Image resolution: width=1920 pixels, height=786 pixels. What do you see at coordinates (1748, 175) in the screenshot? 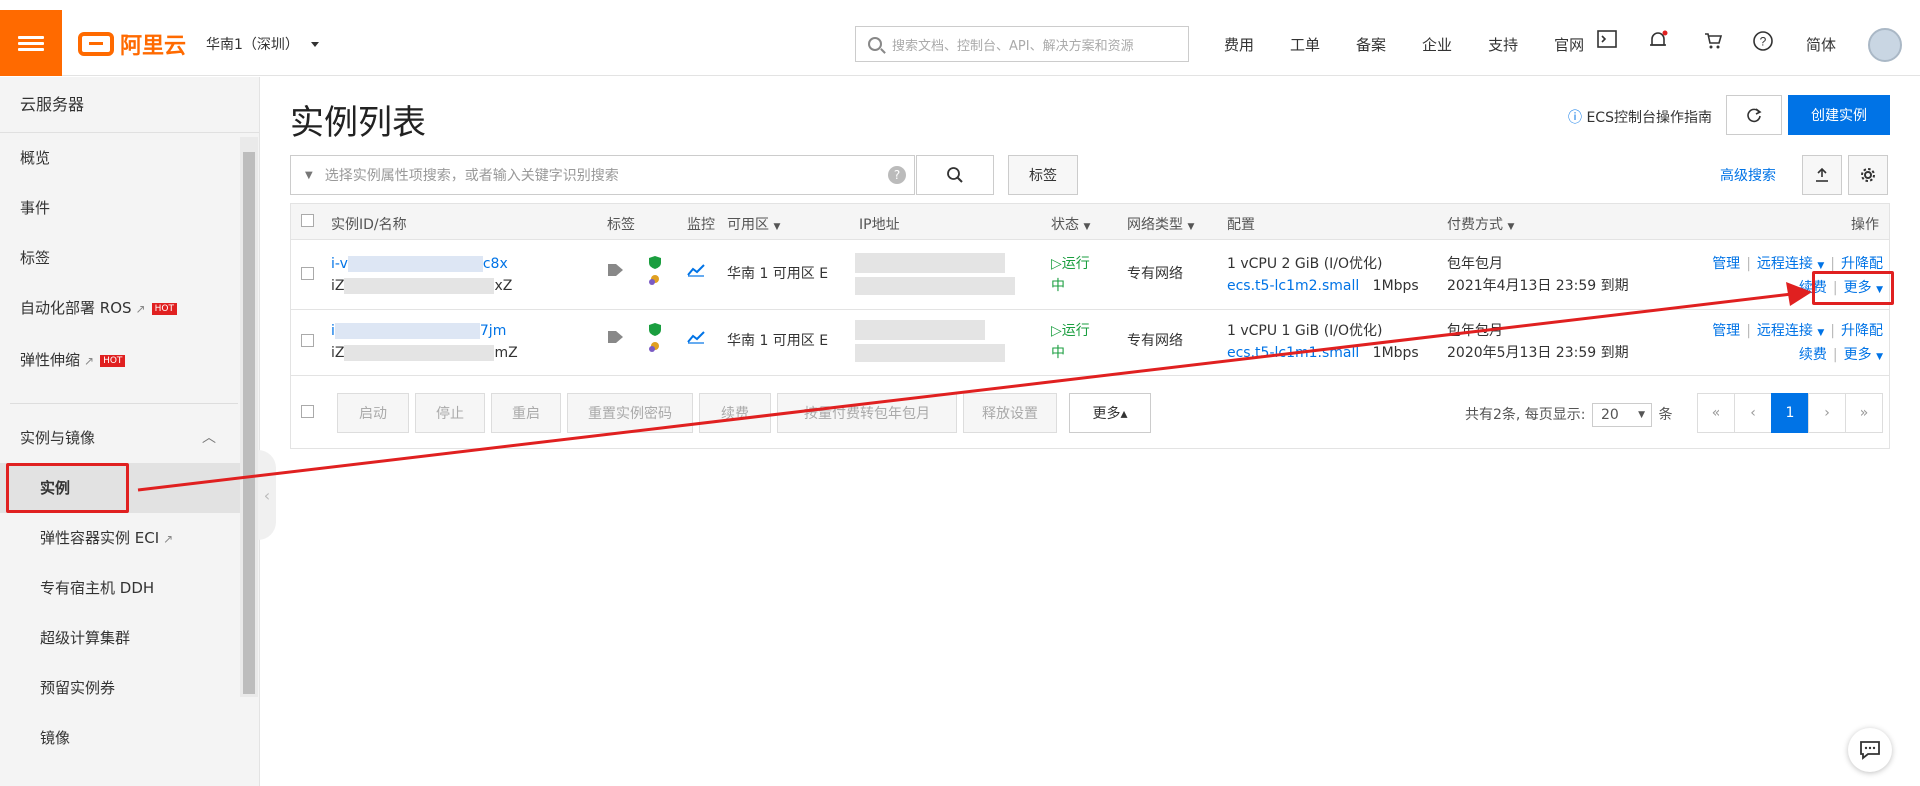
I see `advanced-search-link: 高级搜索` at bounding box center [1748, 175].